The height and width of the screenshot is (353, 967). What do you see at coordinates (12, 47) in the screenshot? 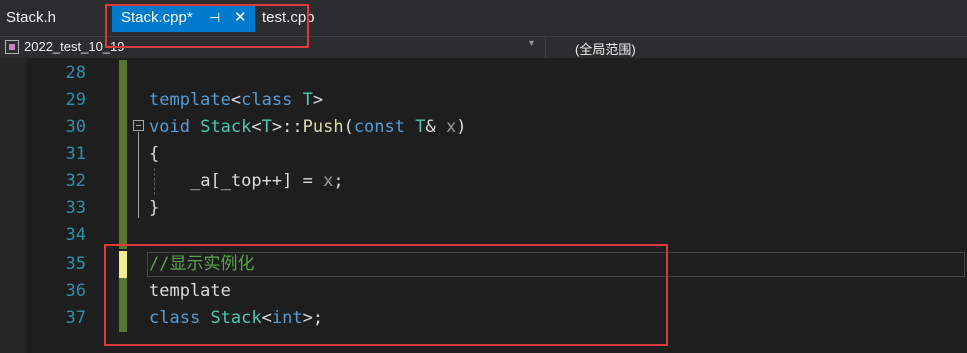
I see `project-icon` at bounding box center [12, 47].